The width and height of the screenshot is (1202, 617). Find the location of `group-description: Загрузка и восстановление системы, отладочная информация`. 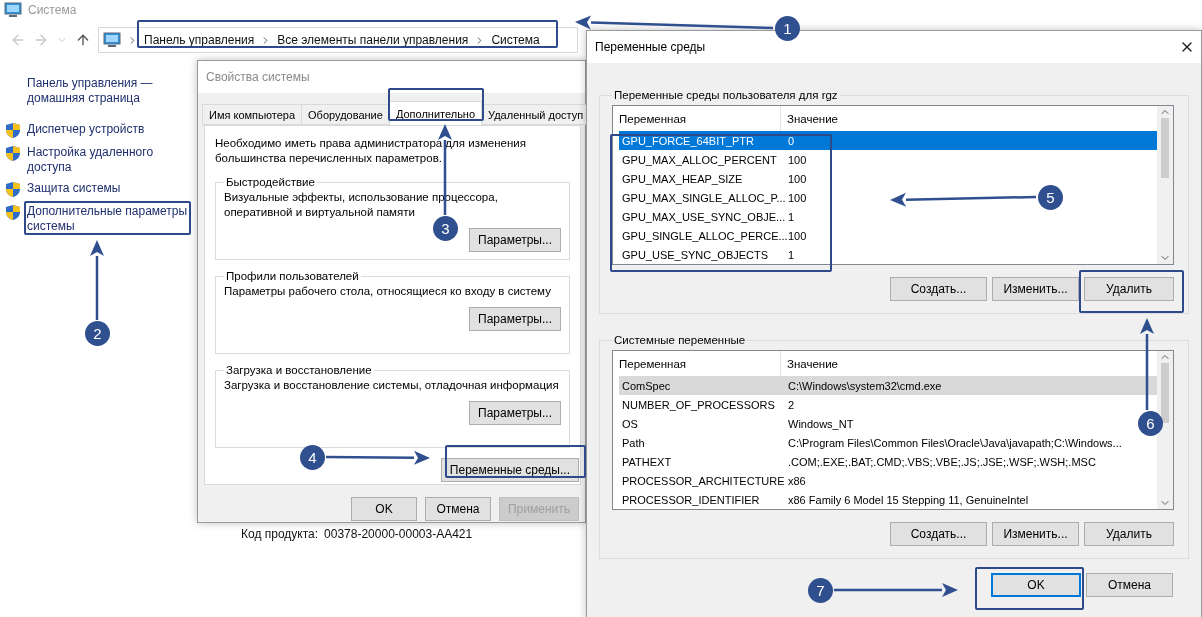

group-description: Загрузка и восстановление системы, отладочная информация is located at coordinates (392, 385).